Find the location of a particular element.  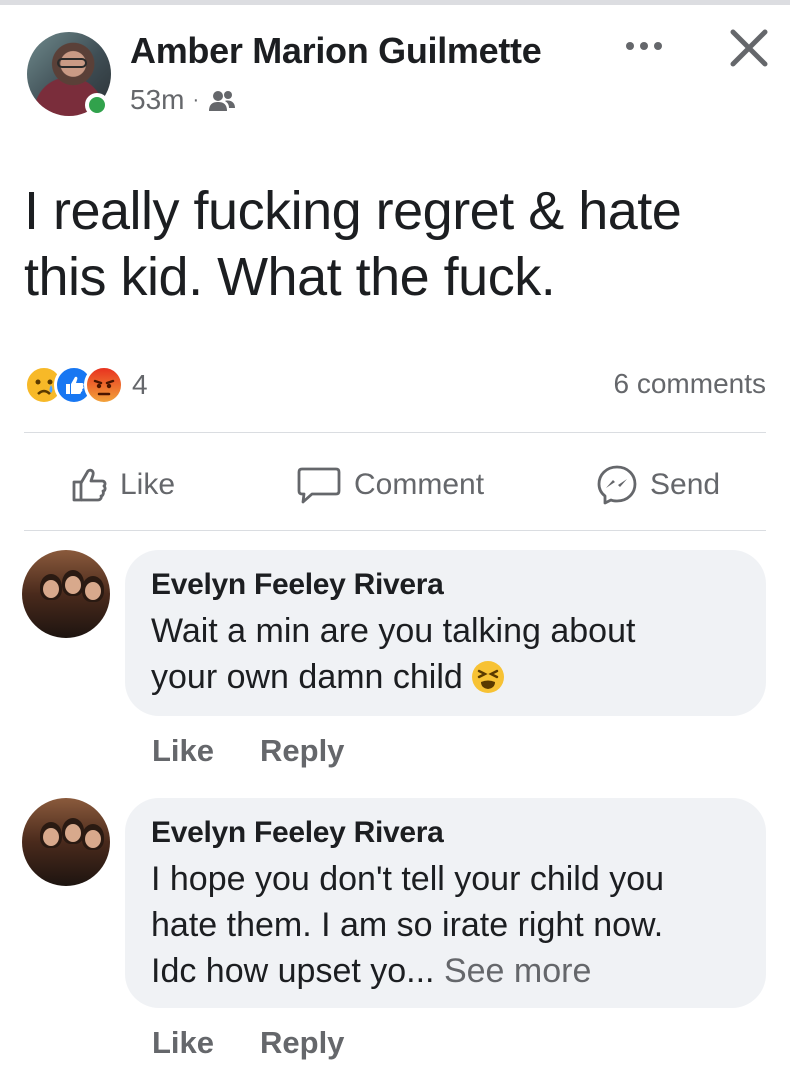

comment-text-line: Idc how upset yo... See more is located at coordinates (445, 971).